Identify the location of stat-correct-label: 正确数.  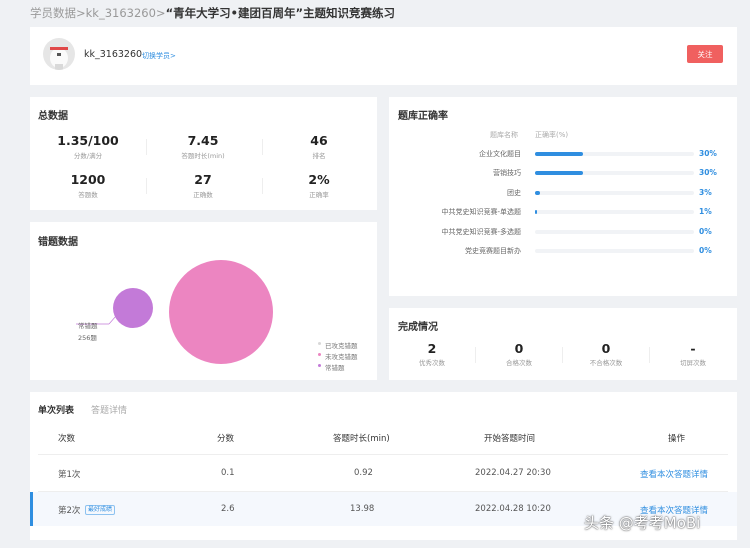
(203, 195).